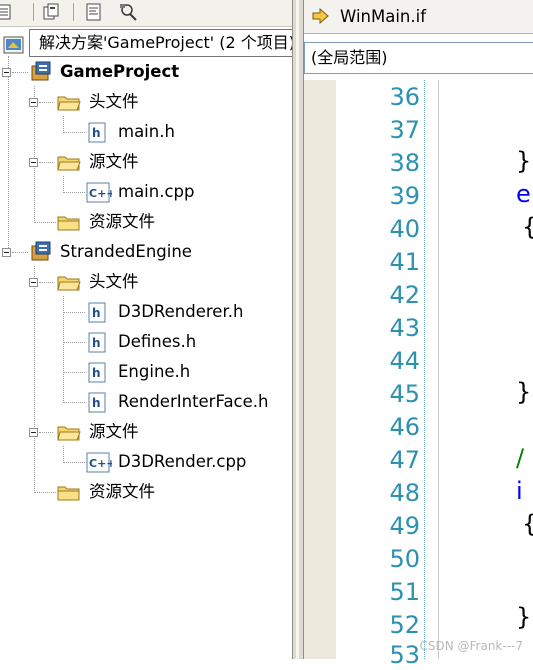 The height and width of the screenshot is (670, 533). What do you see at coordinates (321, 16) in the screenshot?
I see `arrow-right-icon` at bounding box center [321, 16].